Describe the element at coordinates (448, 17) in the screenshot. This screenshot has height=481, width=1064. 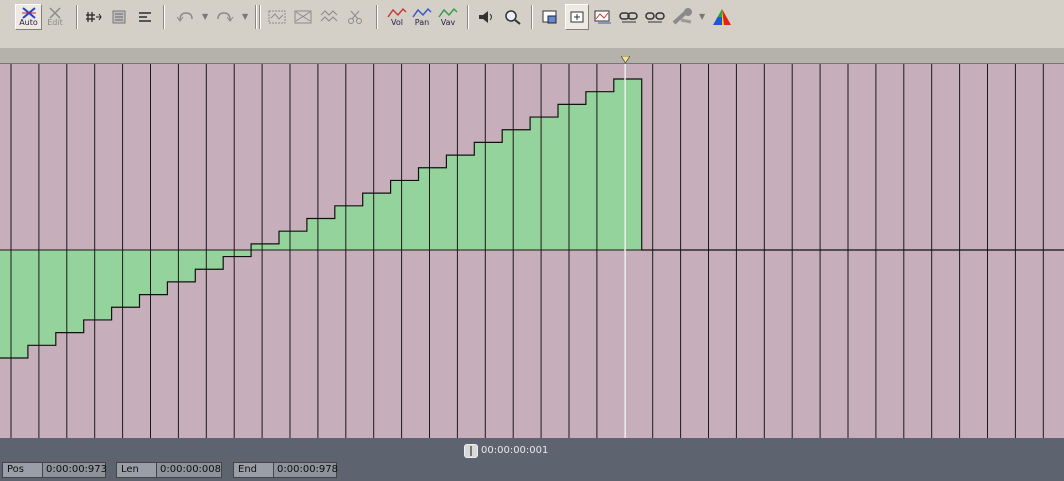
I see `vav-envelope-button: Vav` at that location.